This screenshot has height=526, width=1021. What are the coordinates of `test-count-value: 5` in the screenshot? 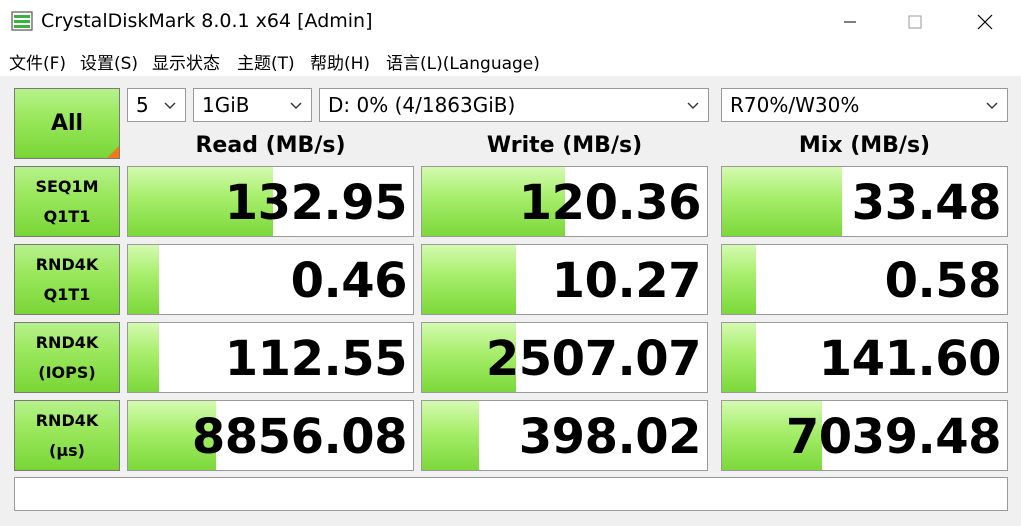 It's located at (142, 105).